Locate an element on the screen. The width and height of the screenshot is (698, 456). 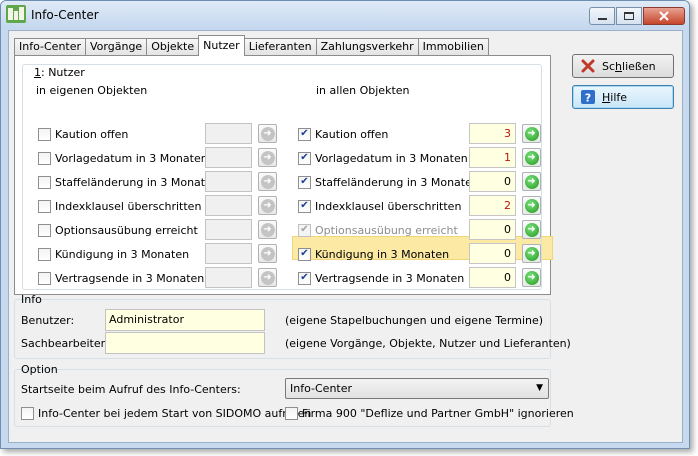
tab-objekte: Objekte is located at coordinates (173, 47).